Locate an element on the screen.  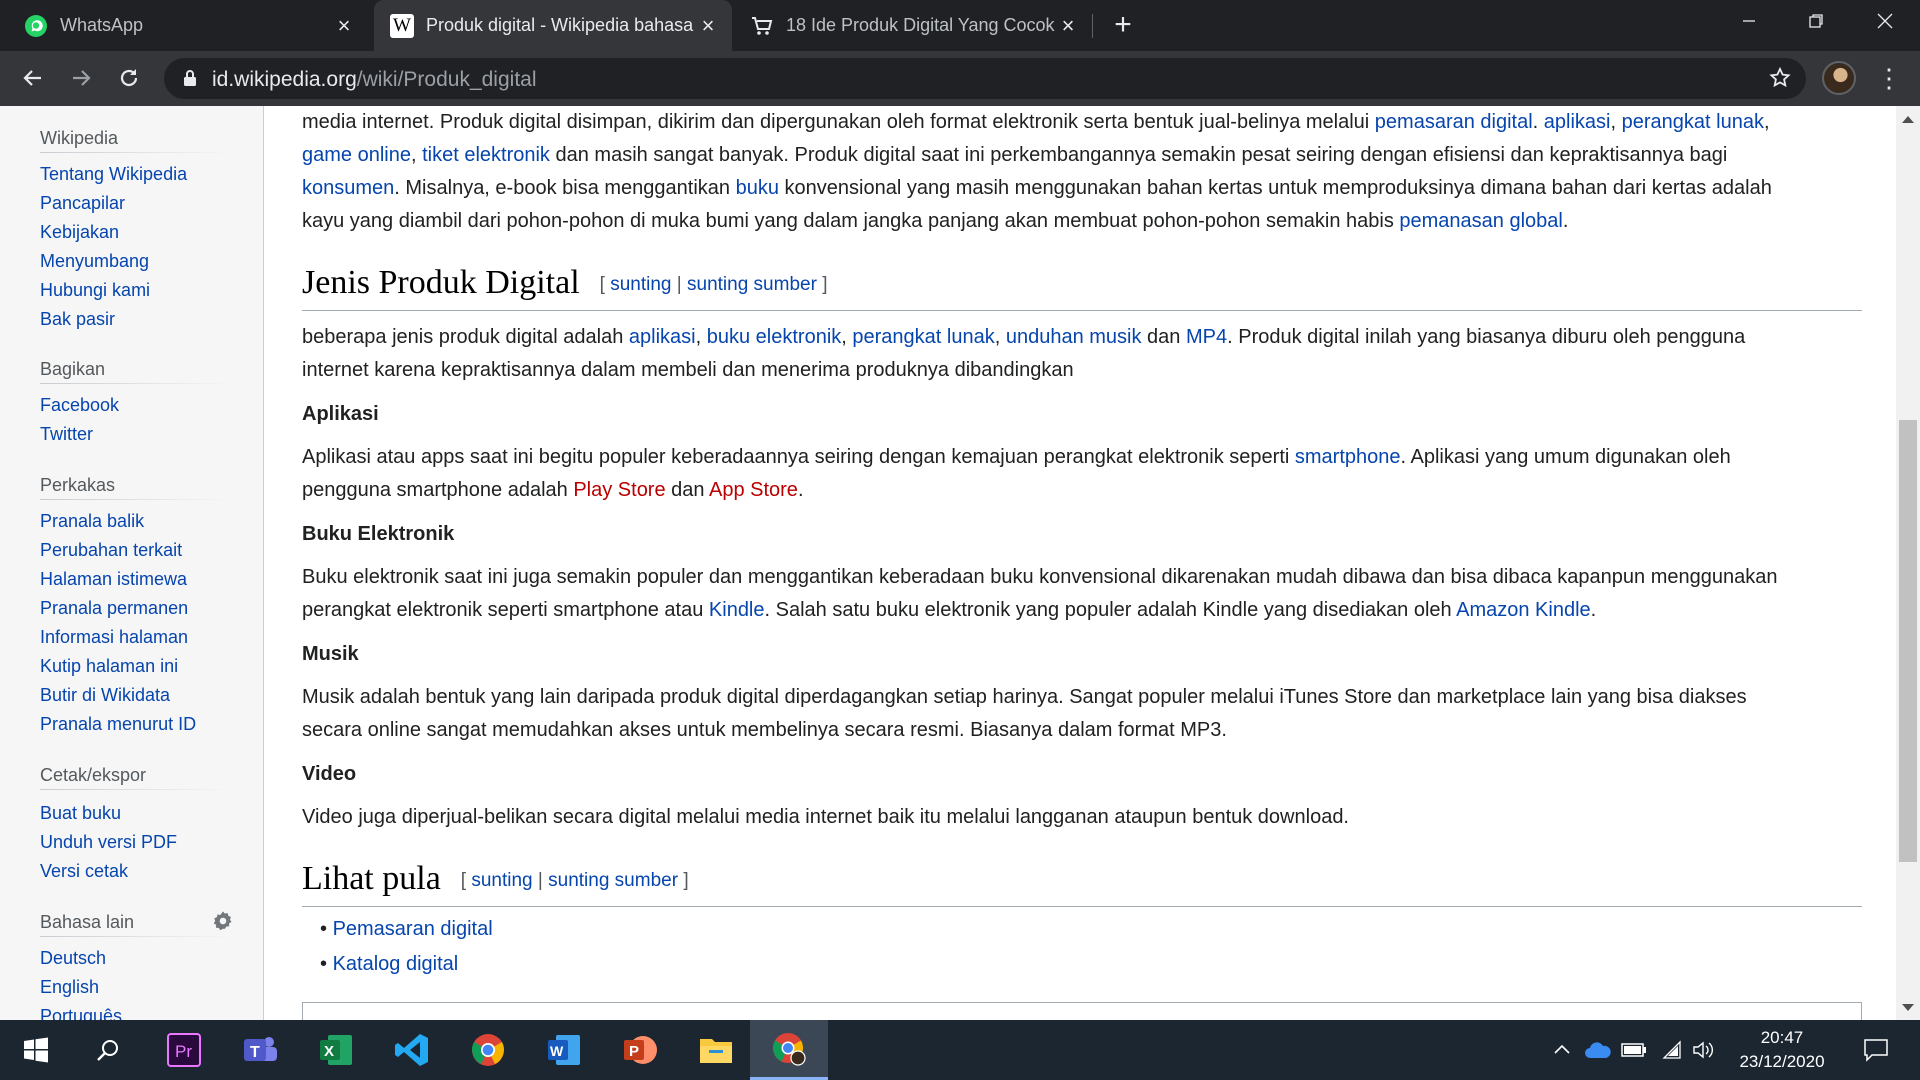
clock-time: 20:47 is located at coordinates (1782, 1037).